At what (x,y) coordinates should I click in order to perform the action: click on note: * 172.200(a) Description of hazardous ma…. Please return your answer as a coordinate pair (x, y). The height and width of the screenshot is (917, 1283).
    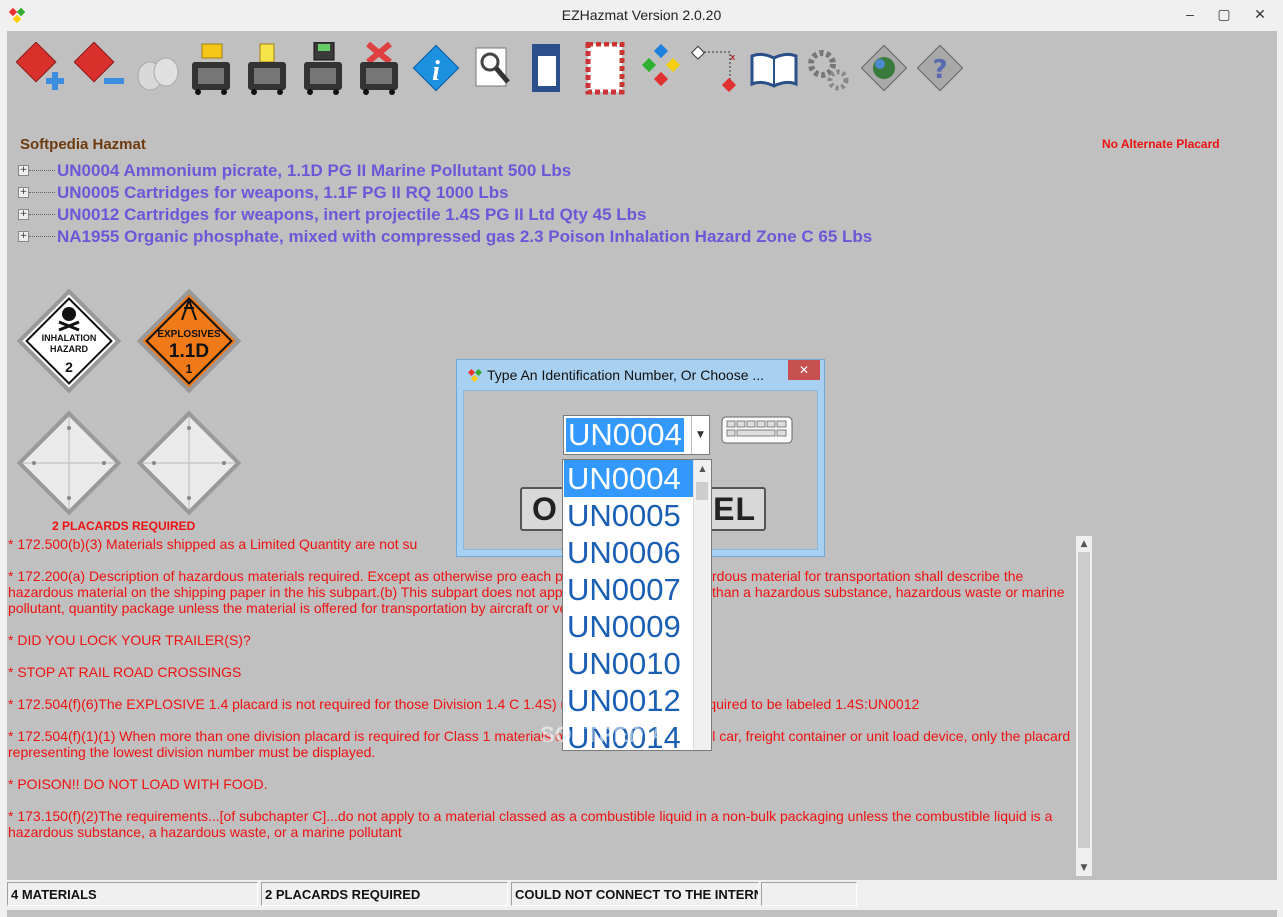
    Looking at the image, I should click on (536, 592).